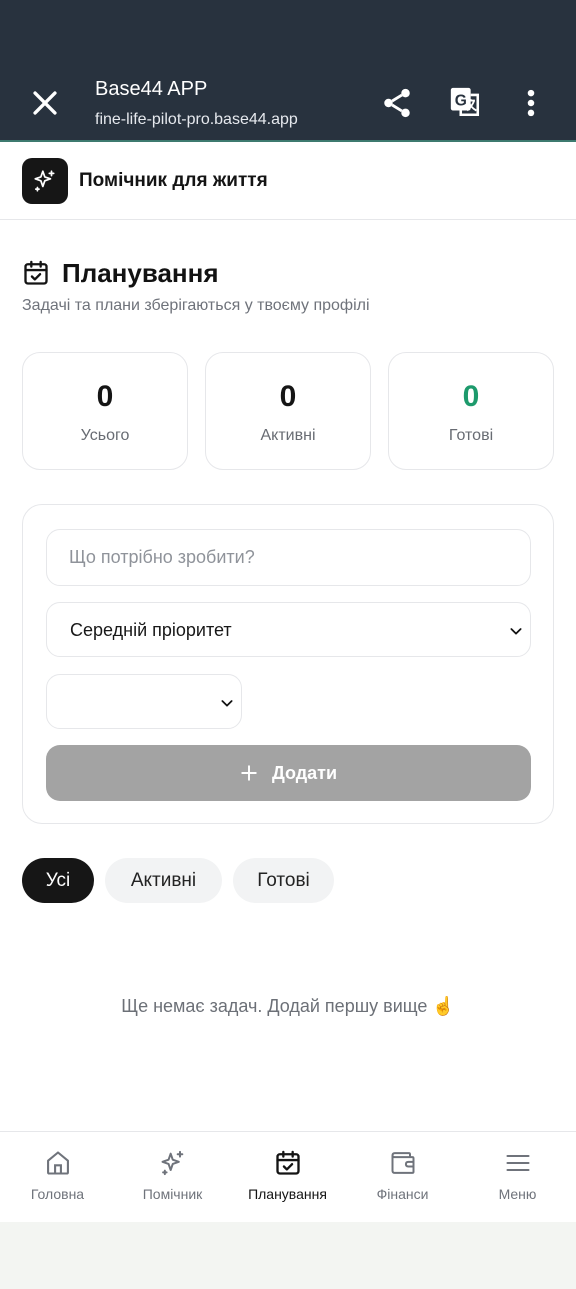 The width and height of the screenshot is (576, 1289). What do you see at coordinates (288, 435) in the screenshot?
I see `stat-label: Активні` at bounding box center [288, 435].